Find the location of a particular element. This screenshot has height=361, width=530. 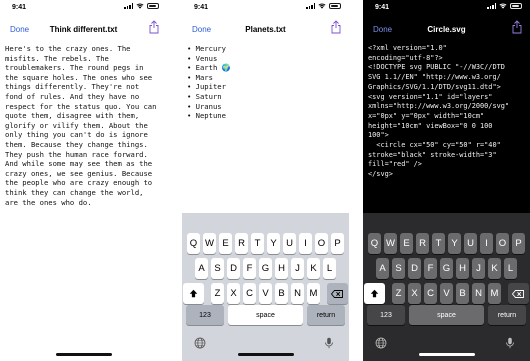

navigation-bar: Done Planets.txt is located at coordinates (265, 29).